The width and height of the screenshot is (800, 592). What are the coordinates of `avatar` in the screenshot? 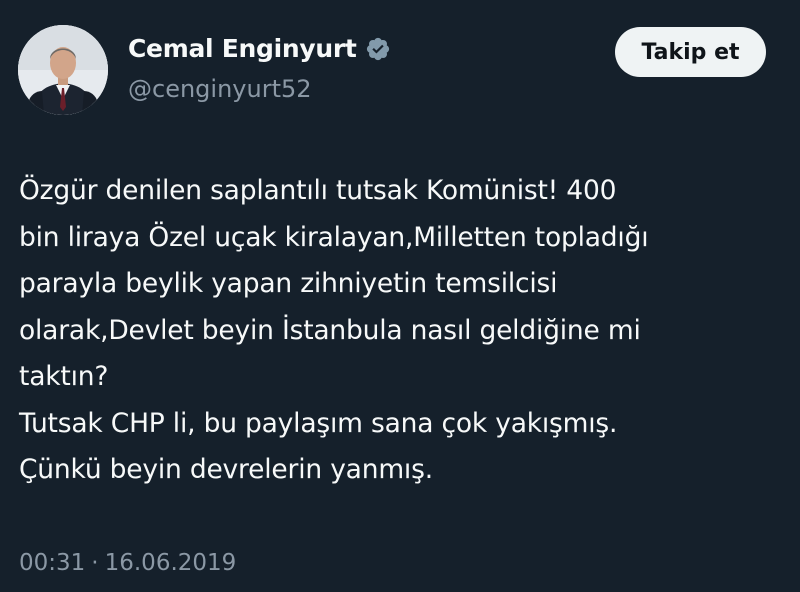 It's located at (63, 70).